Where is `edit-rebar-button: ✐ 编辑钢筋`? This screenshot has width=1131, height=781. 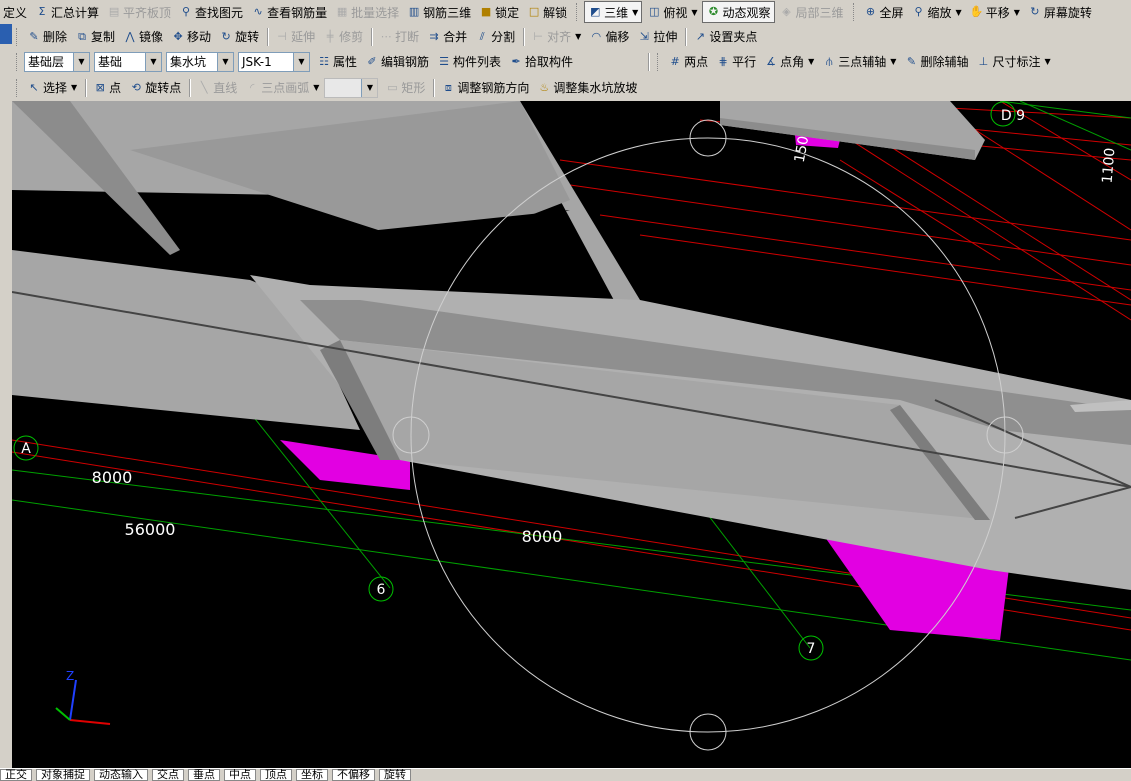
edit-rebar-button: ✐ 编辑钢筋 is located at coordinates (397, 62).